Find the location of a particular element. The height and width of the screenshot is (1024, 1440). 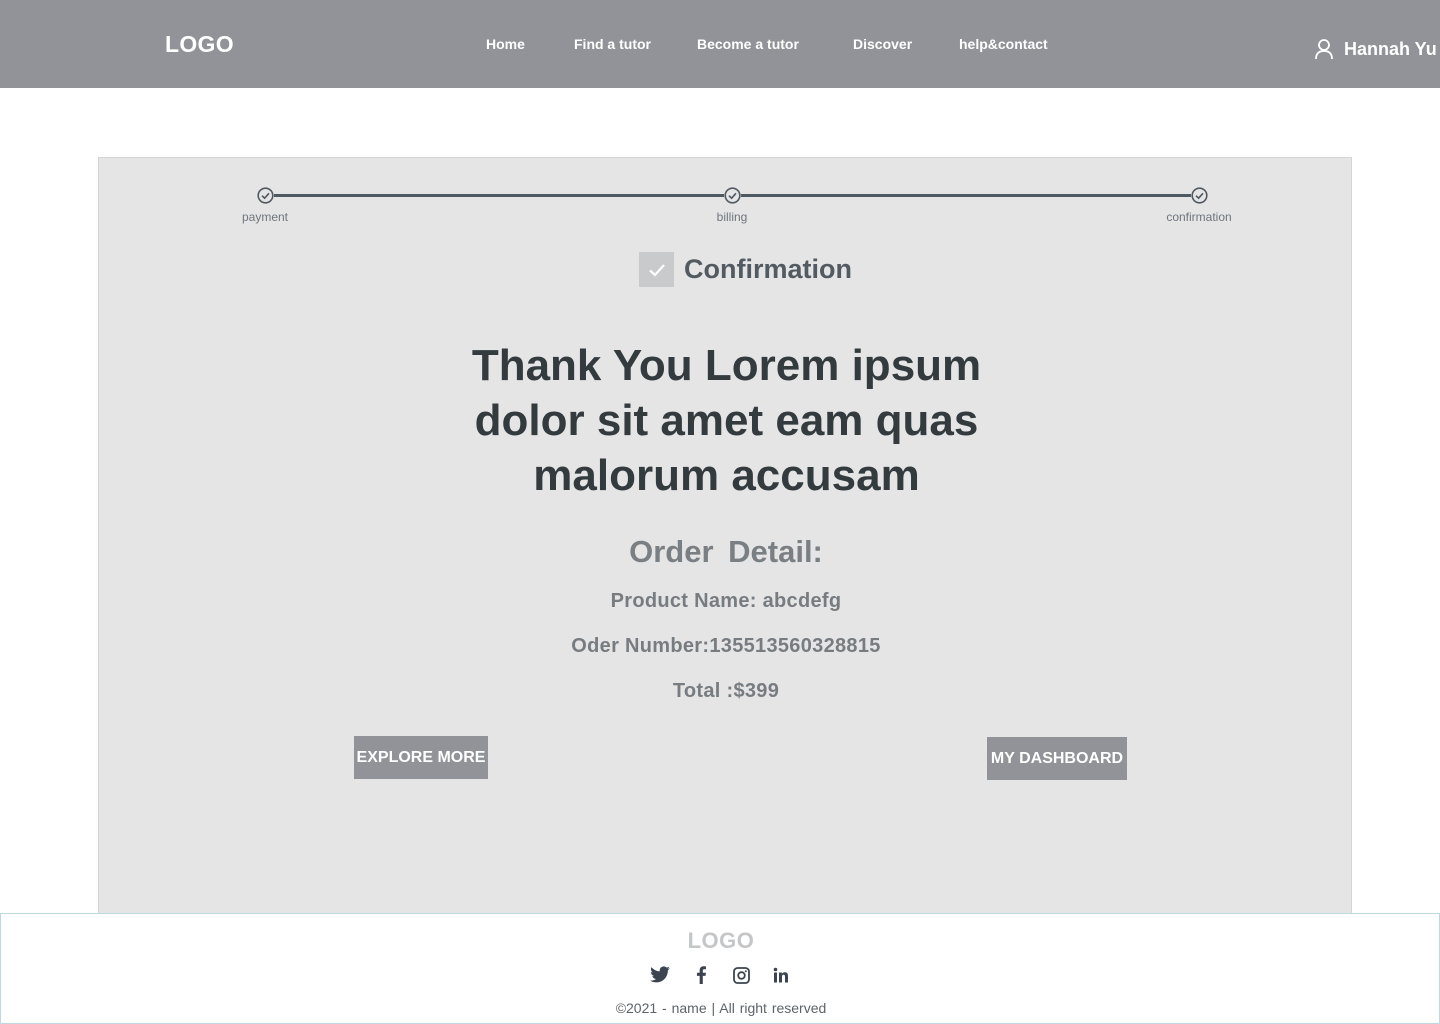

explore-more-button: EXPLORE MORE is located at coordinates (421, 757).